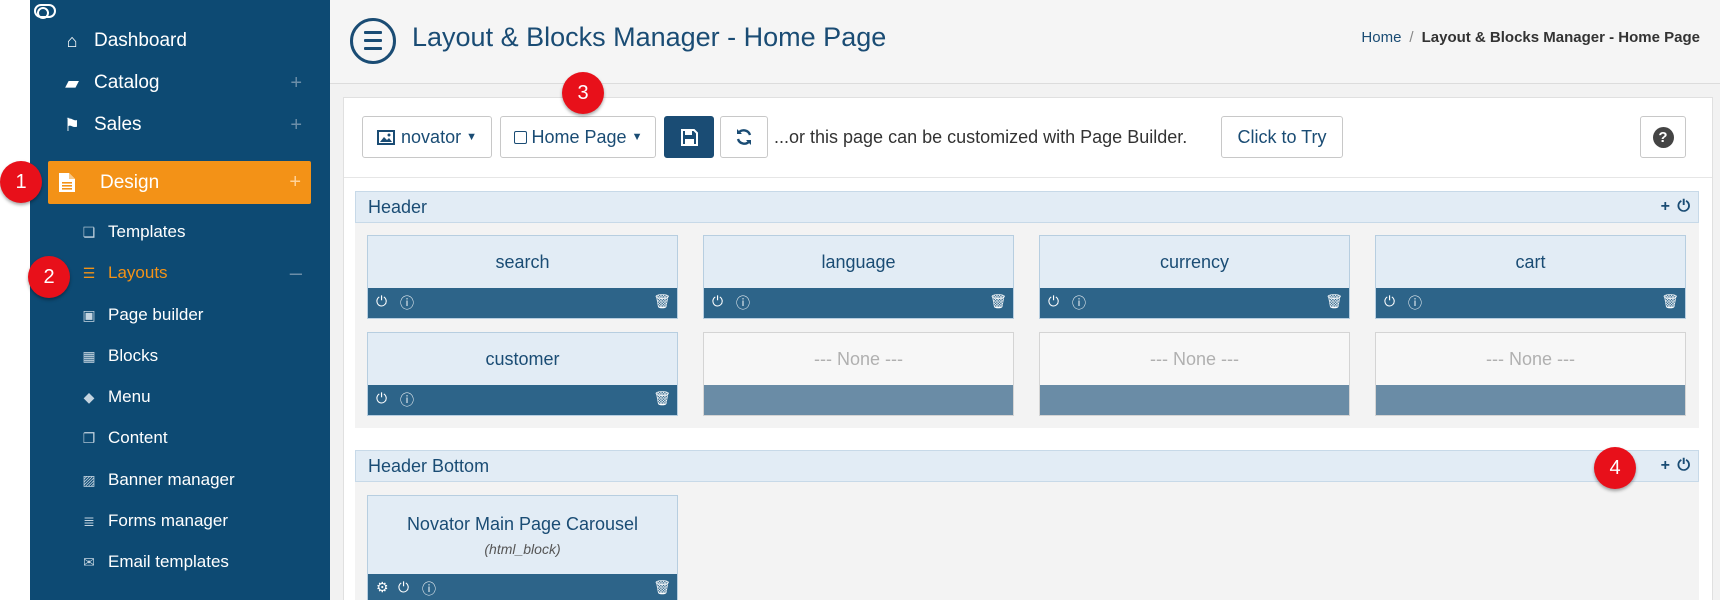 The width and height of the screenshot is (1720, 600). Describe the element at coordinates (180, 125) in the screenshot. I see `sidebar-item-sales: ⚑ Sales +` at that location.